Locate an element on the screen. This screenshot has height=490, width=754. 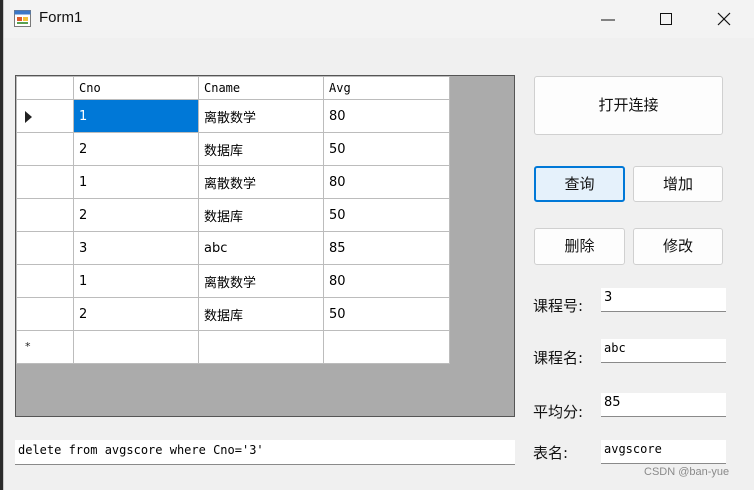
window-title: Form1 is located at coordinates (61, 17).